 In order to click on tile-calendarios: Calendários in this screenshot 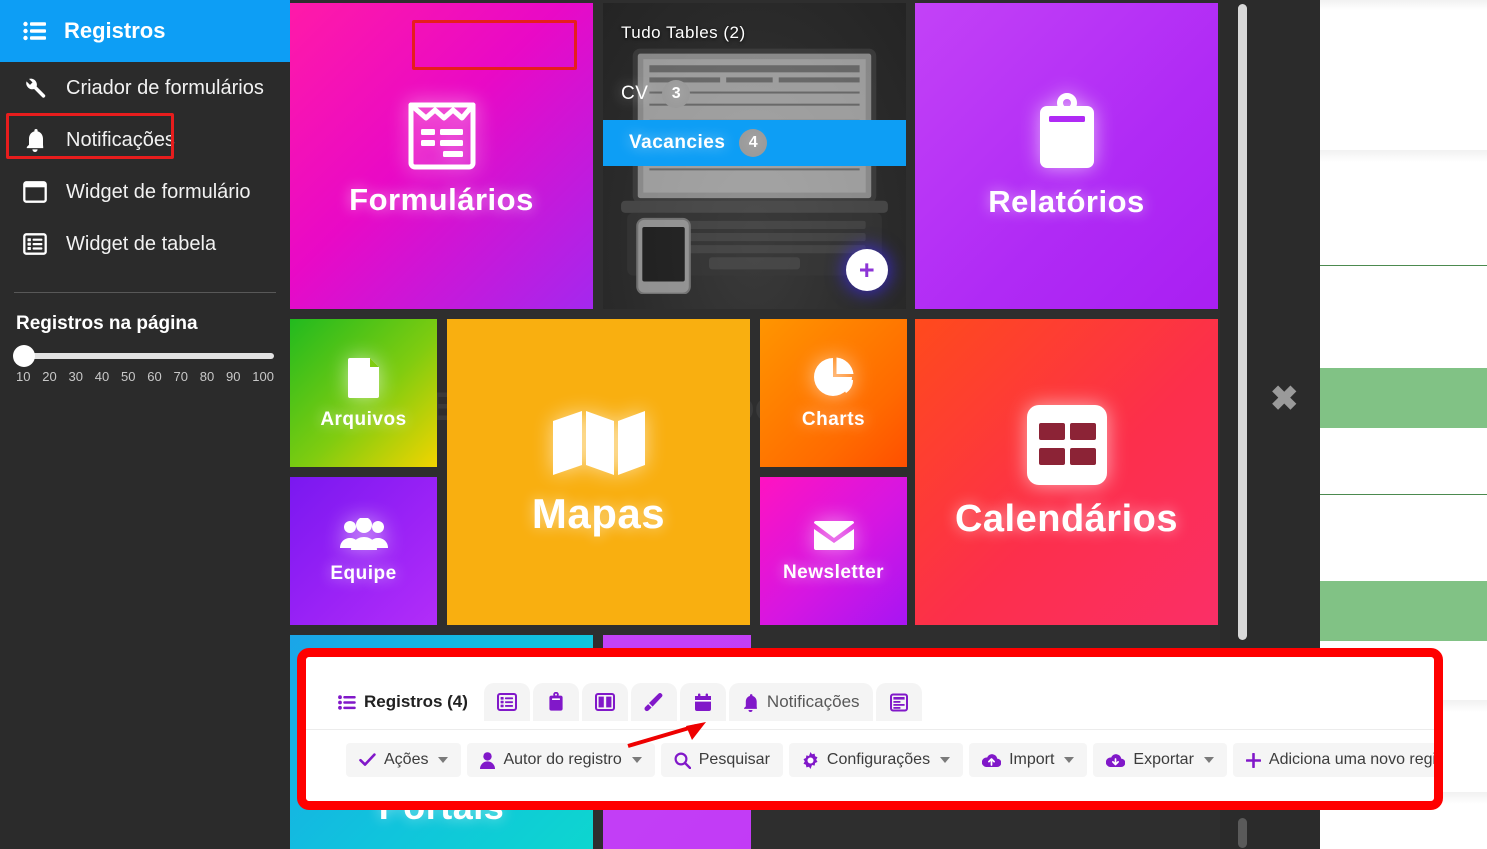, I will do `click(1066, 472)`.